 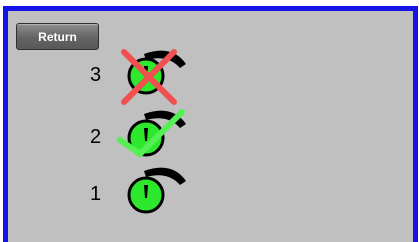 I want to click on return-button: Return, so click(x=57, y=36).